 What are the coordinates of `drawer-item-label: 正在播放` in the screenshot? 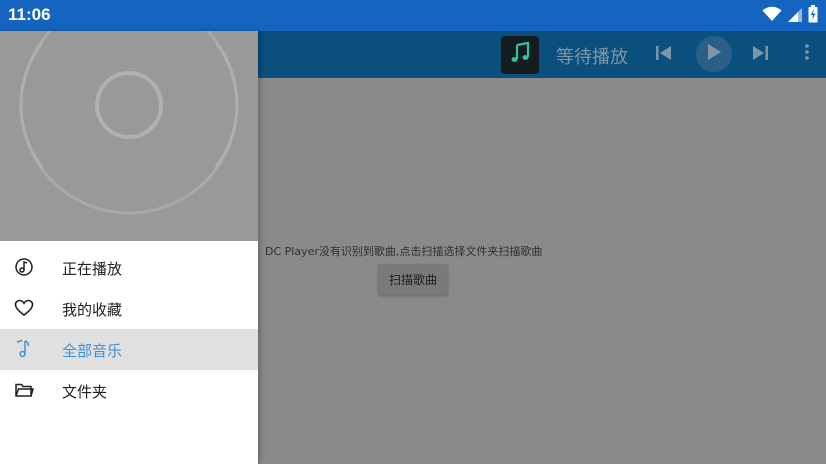 It's located at (92, 269).